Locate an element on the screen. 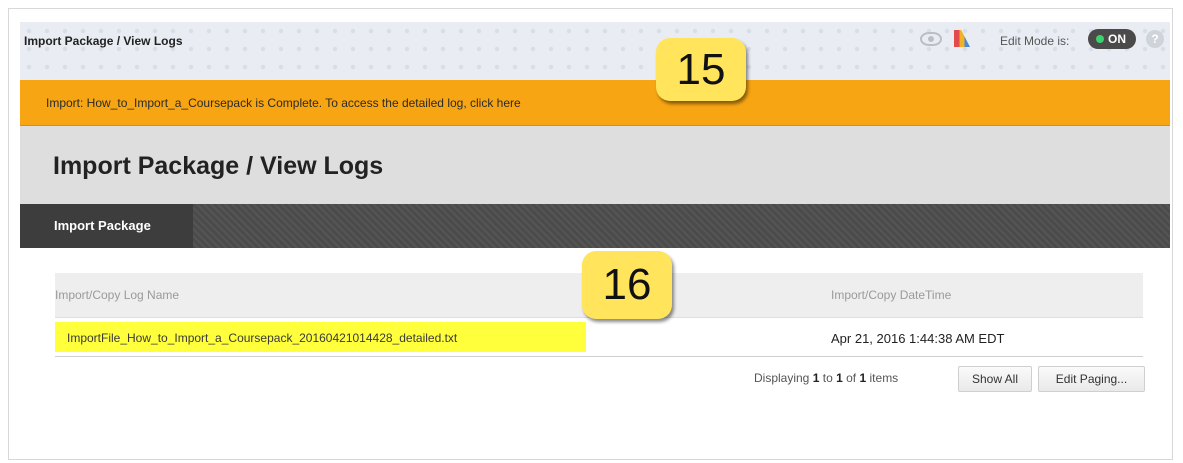  paging-total: 1 is located at coordinates (863, 378).